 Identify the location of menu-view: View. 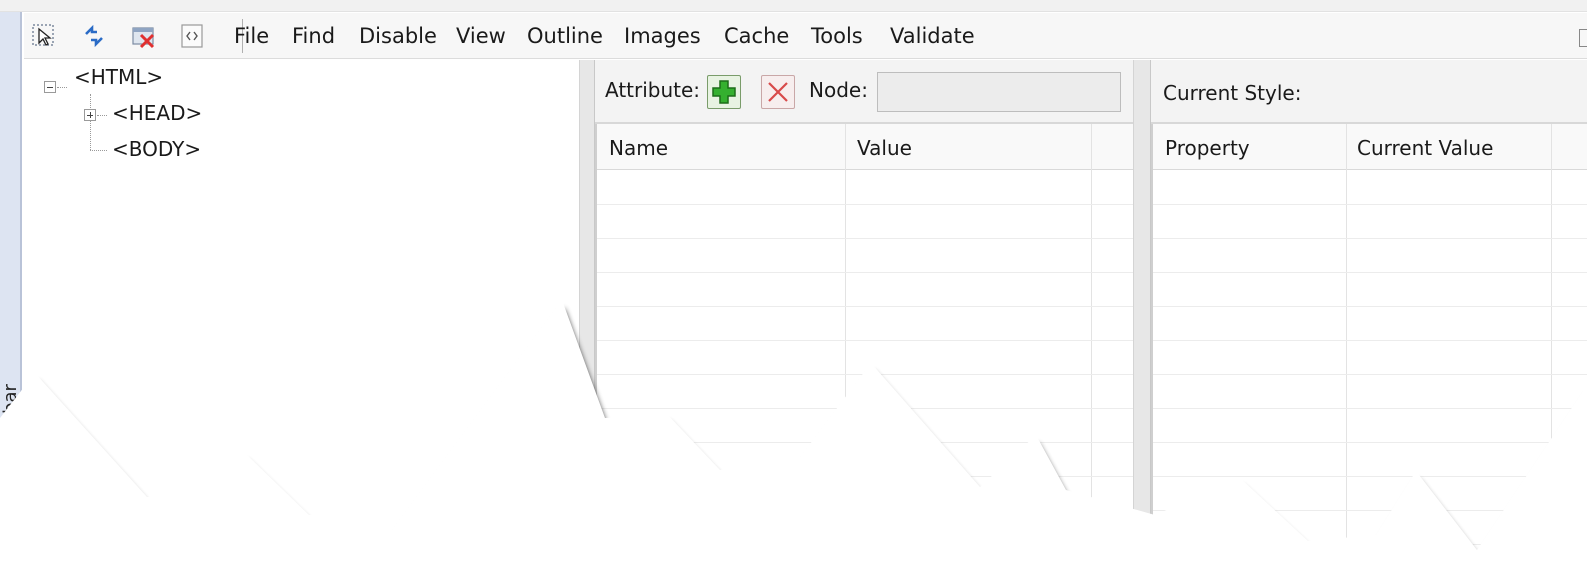
(481, 36).